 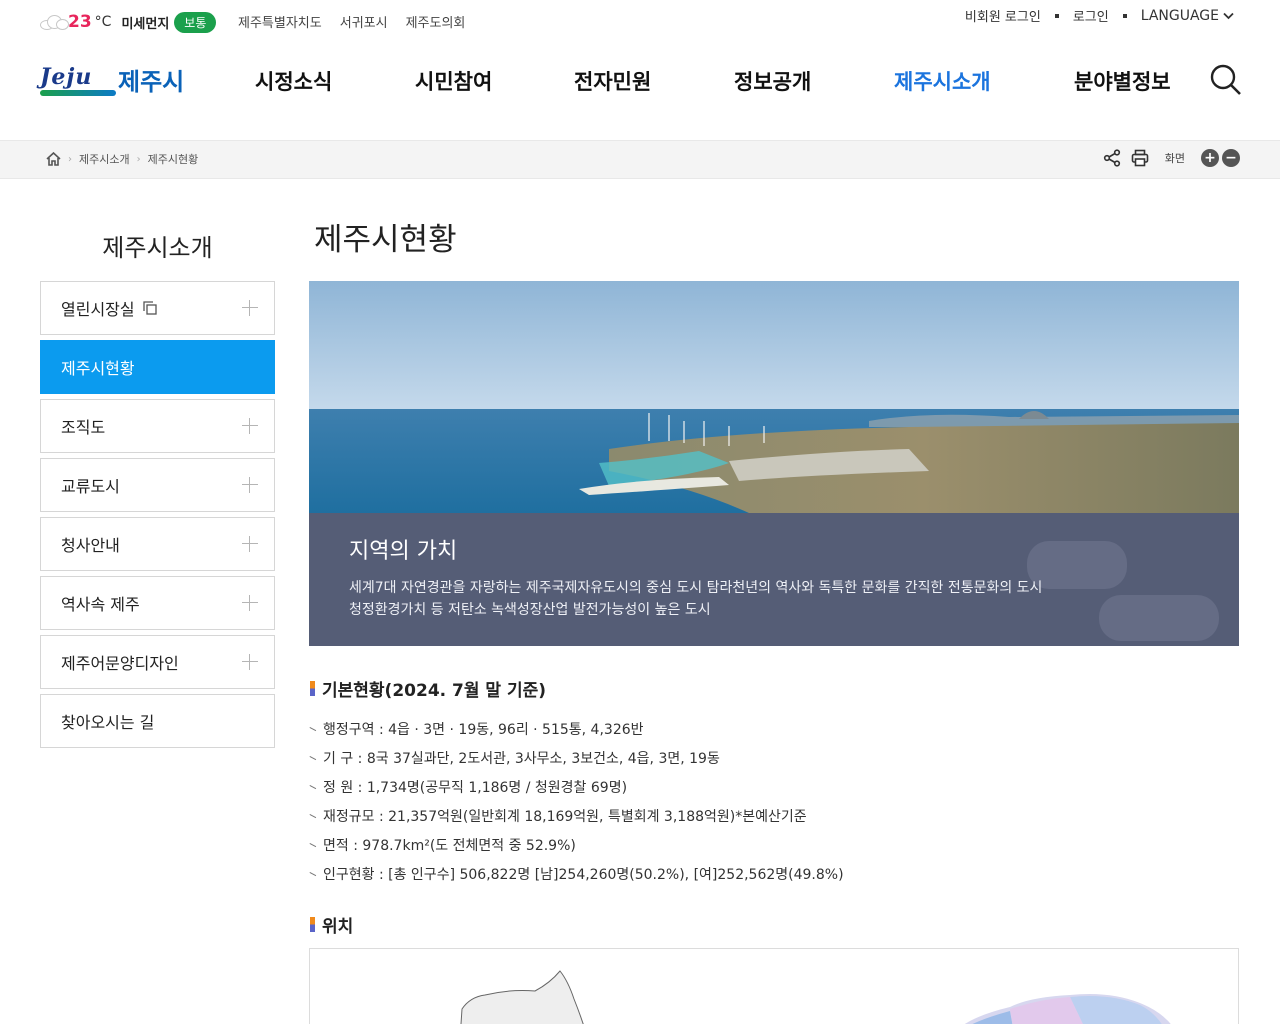 I want to click on basic-status-title: 기본현황(2024. 7월 말 기준), so click(x=434, y=691).